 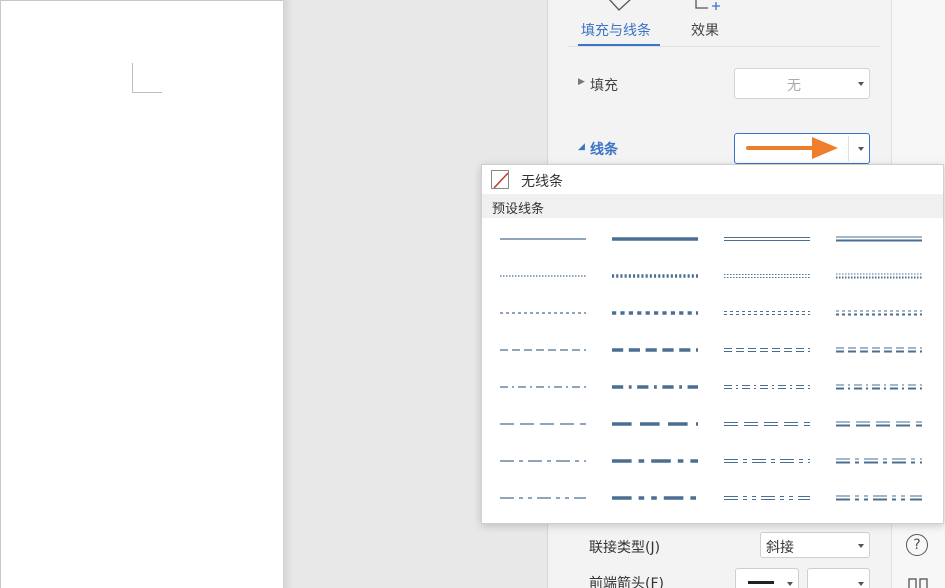 I want to click on preset-line-long-dash-thin-thick, so click(x=879, y=424).